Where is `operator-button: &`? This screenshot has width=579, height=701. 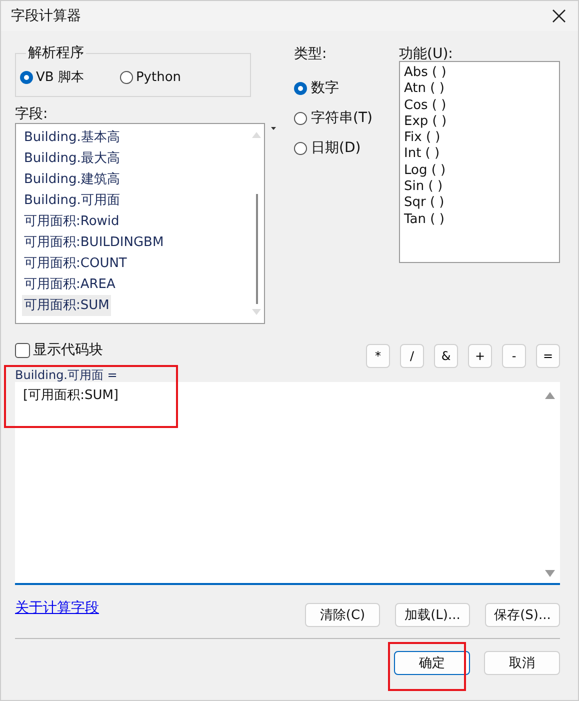 operator-button: & is located at coordinates (446, 356).